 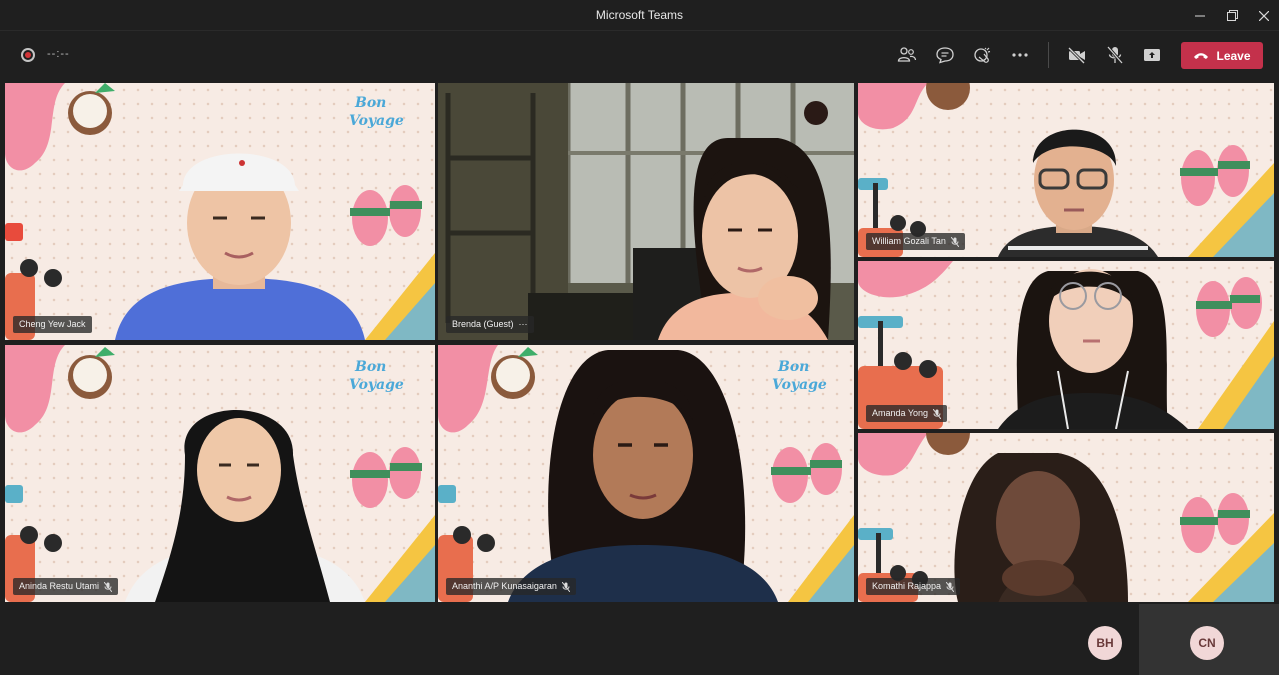 I want to click on meeting-toolbar: --:-- Leave, so click(x=639, y=55).